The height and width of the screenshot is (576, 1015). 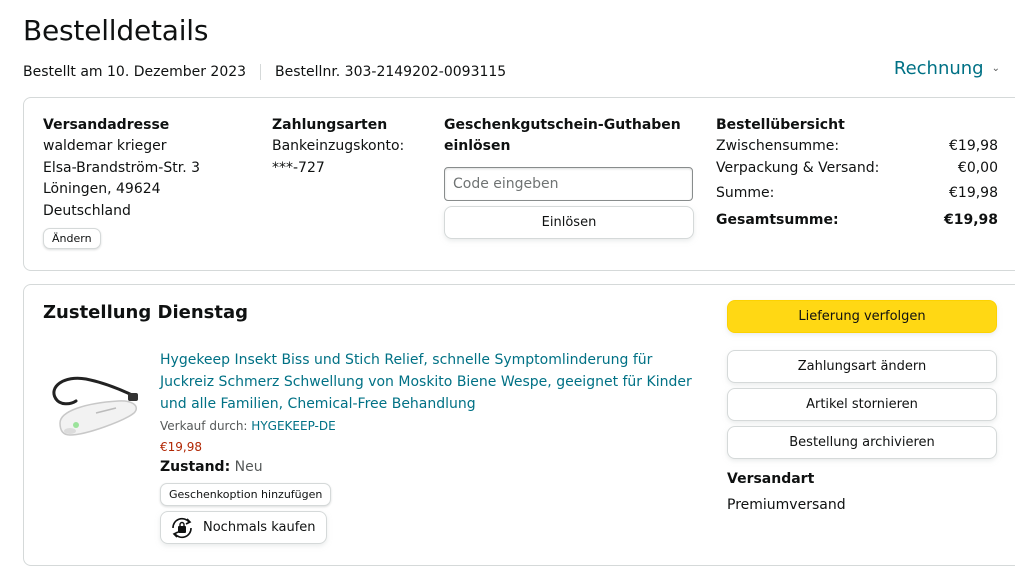 What do you see at coordinates (777, 219) in the screenshot?
I see `total-label: Gesamtsumme:` at bounding box center [777, 219].